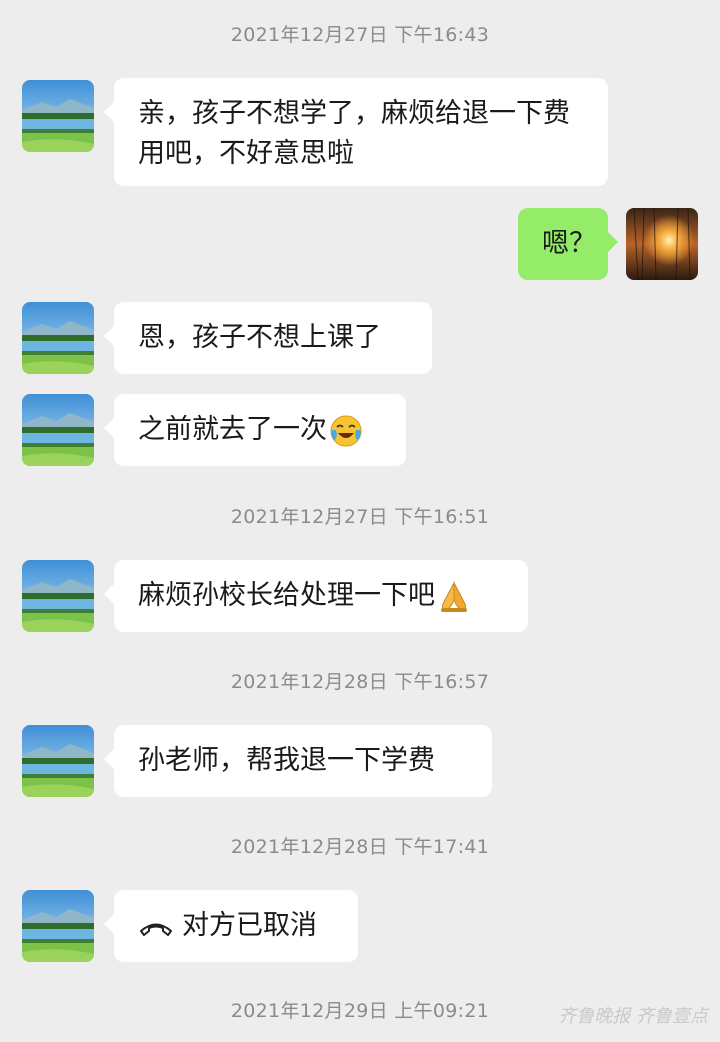 Image resolution: width=720 pixels, height=1042 pixels. I want to click on message-bubble-incoming: 恩，孩子不想上课了, so click(268, 338).